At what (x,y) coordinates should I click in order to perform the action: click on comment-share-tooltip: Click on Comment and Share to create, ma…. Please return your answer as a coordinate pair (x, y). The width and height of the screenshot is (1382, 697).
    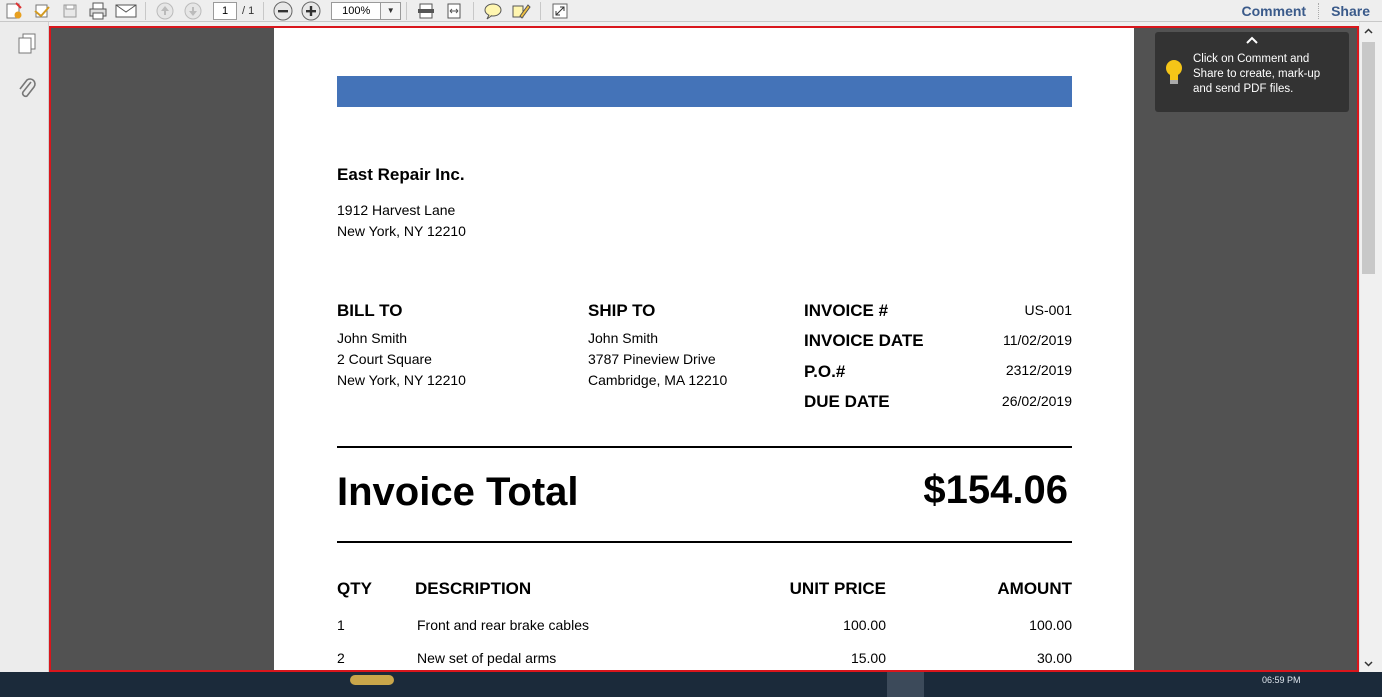
    Looking at the image, I should click on (1252, 72).